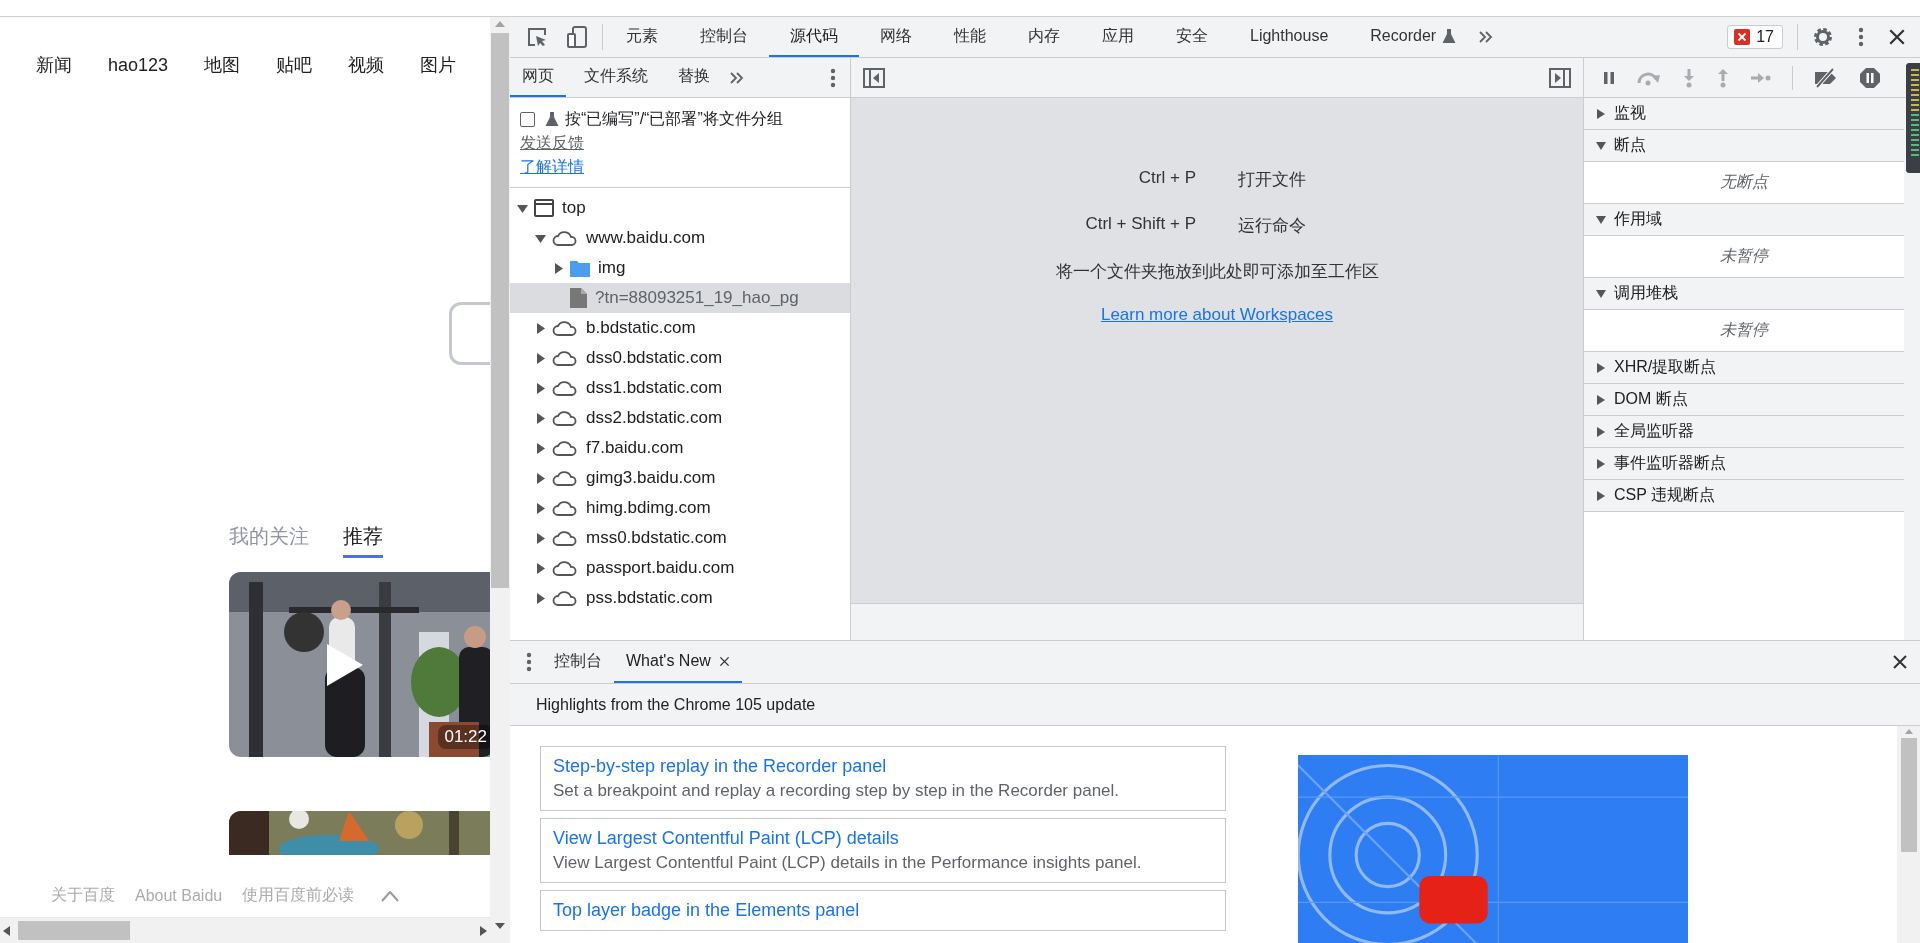 The height and width of the screenshot is (943, 1920). What do you see at coordinates (1900, 662) in the screenshot?
I see `close-drawer-icon` at bounding box center [1900, 662].